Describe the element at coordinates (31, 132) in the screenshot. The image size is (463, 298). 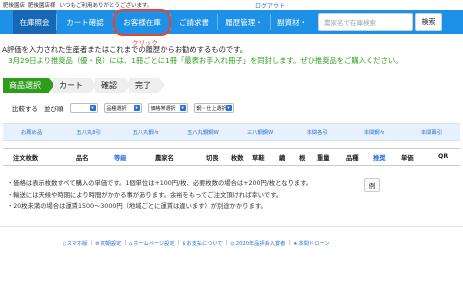
I see `tab-recommended: お薦め品` at that location.